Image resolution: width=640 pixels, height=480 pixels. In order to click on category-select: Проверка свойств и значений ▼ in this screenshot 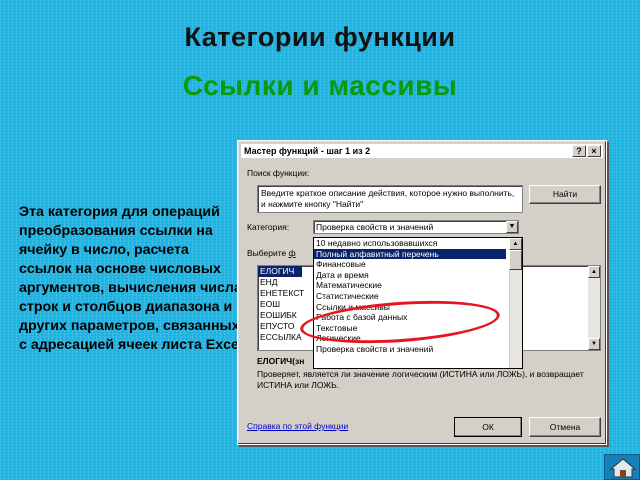, I will do `click(416, 227)`.